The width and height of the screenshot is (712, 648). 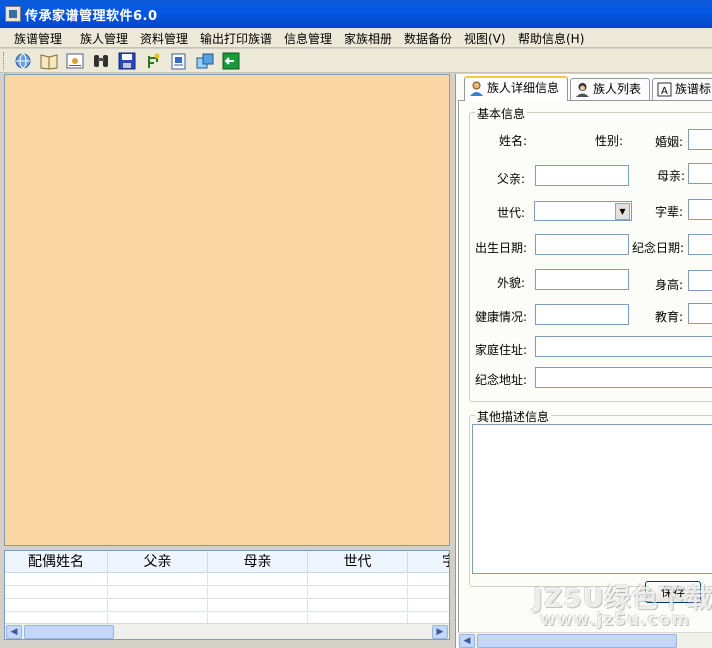 What do you see at coordinates (513, 416) in the screenshot?
I see `other-info-title: 其他描述信息` at bounding box center [513, 416].